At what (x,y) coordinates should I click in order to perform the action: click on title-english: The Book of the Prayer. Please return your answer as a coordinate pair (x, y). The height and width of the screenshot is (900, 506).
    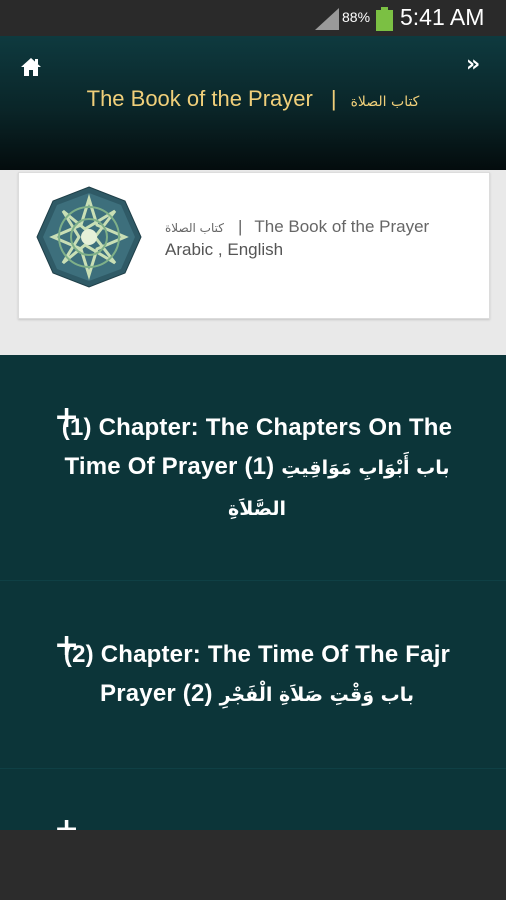
    Looking at the image, I should click on (199, 98).